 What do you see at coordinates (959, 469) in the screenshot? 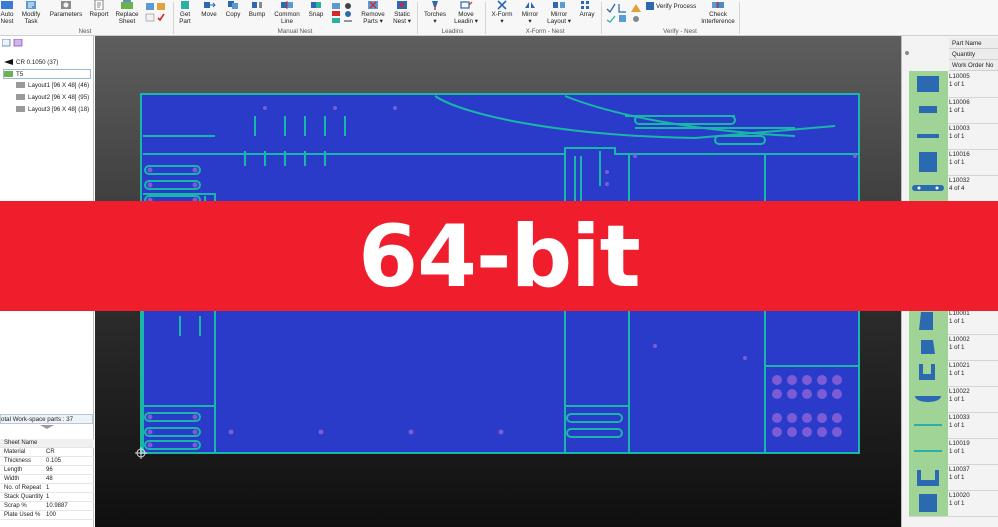
I see `part-name: L10037` at bounding box center [959, 469].